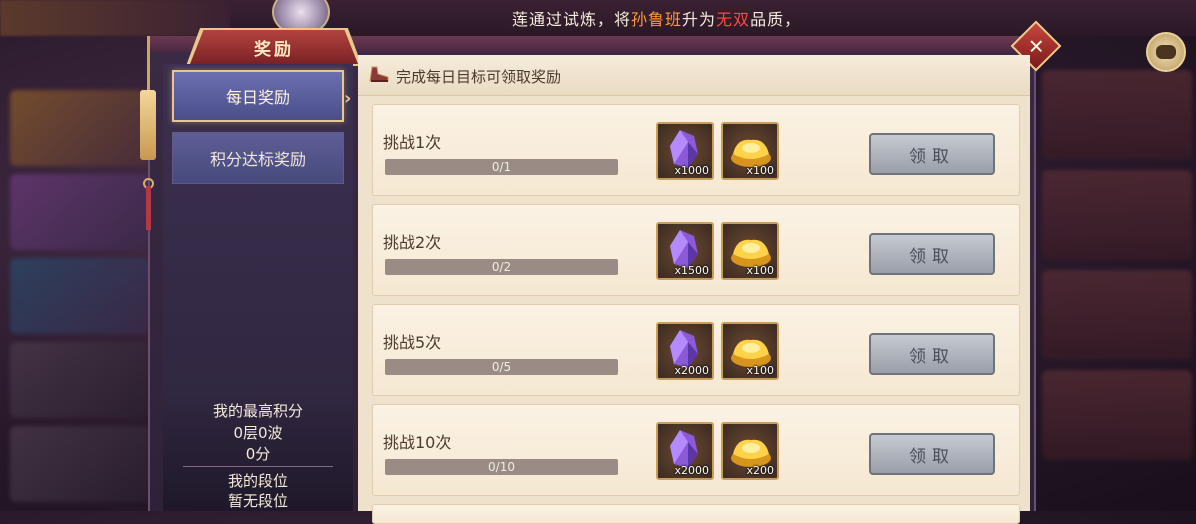 This screenshot has height=524, width=1196. What do you see at coordinates (685, 251) in the screenshot?
I see `reward-item-crystal: x1500` at bounding box center [685, 251].